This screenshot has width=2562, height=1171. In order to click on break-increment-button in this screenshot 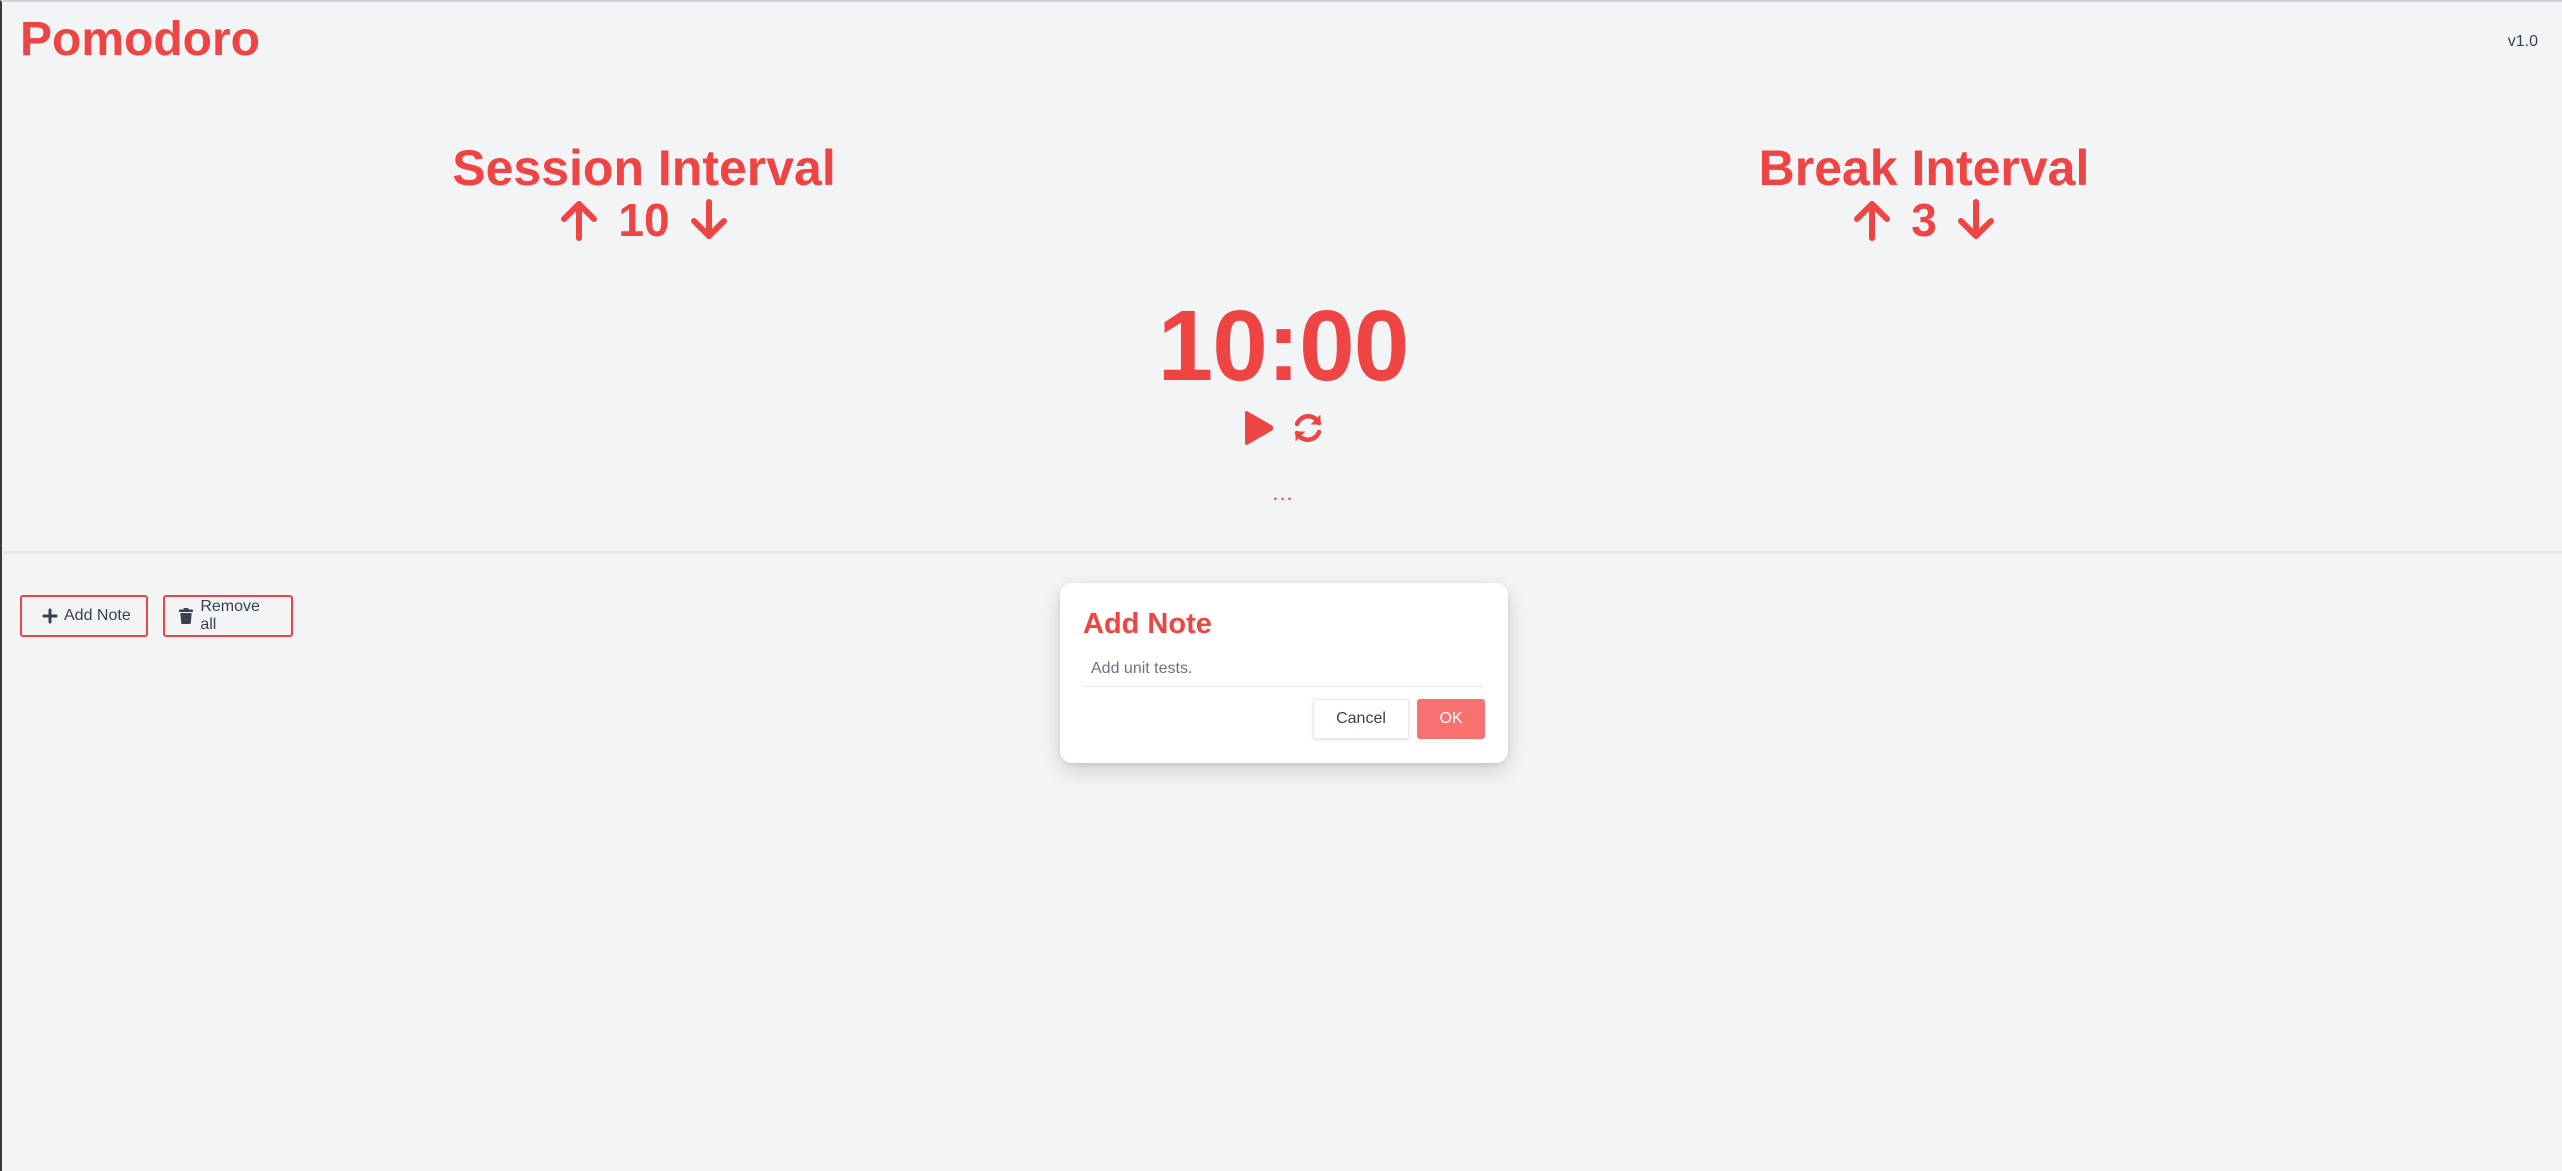, I will do `click(1872, 220)`.